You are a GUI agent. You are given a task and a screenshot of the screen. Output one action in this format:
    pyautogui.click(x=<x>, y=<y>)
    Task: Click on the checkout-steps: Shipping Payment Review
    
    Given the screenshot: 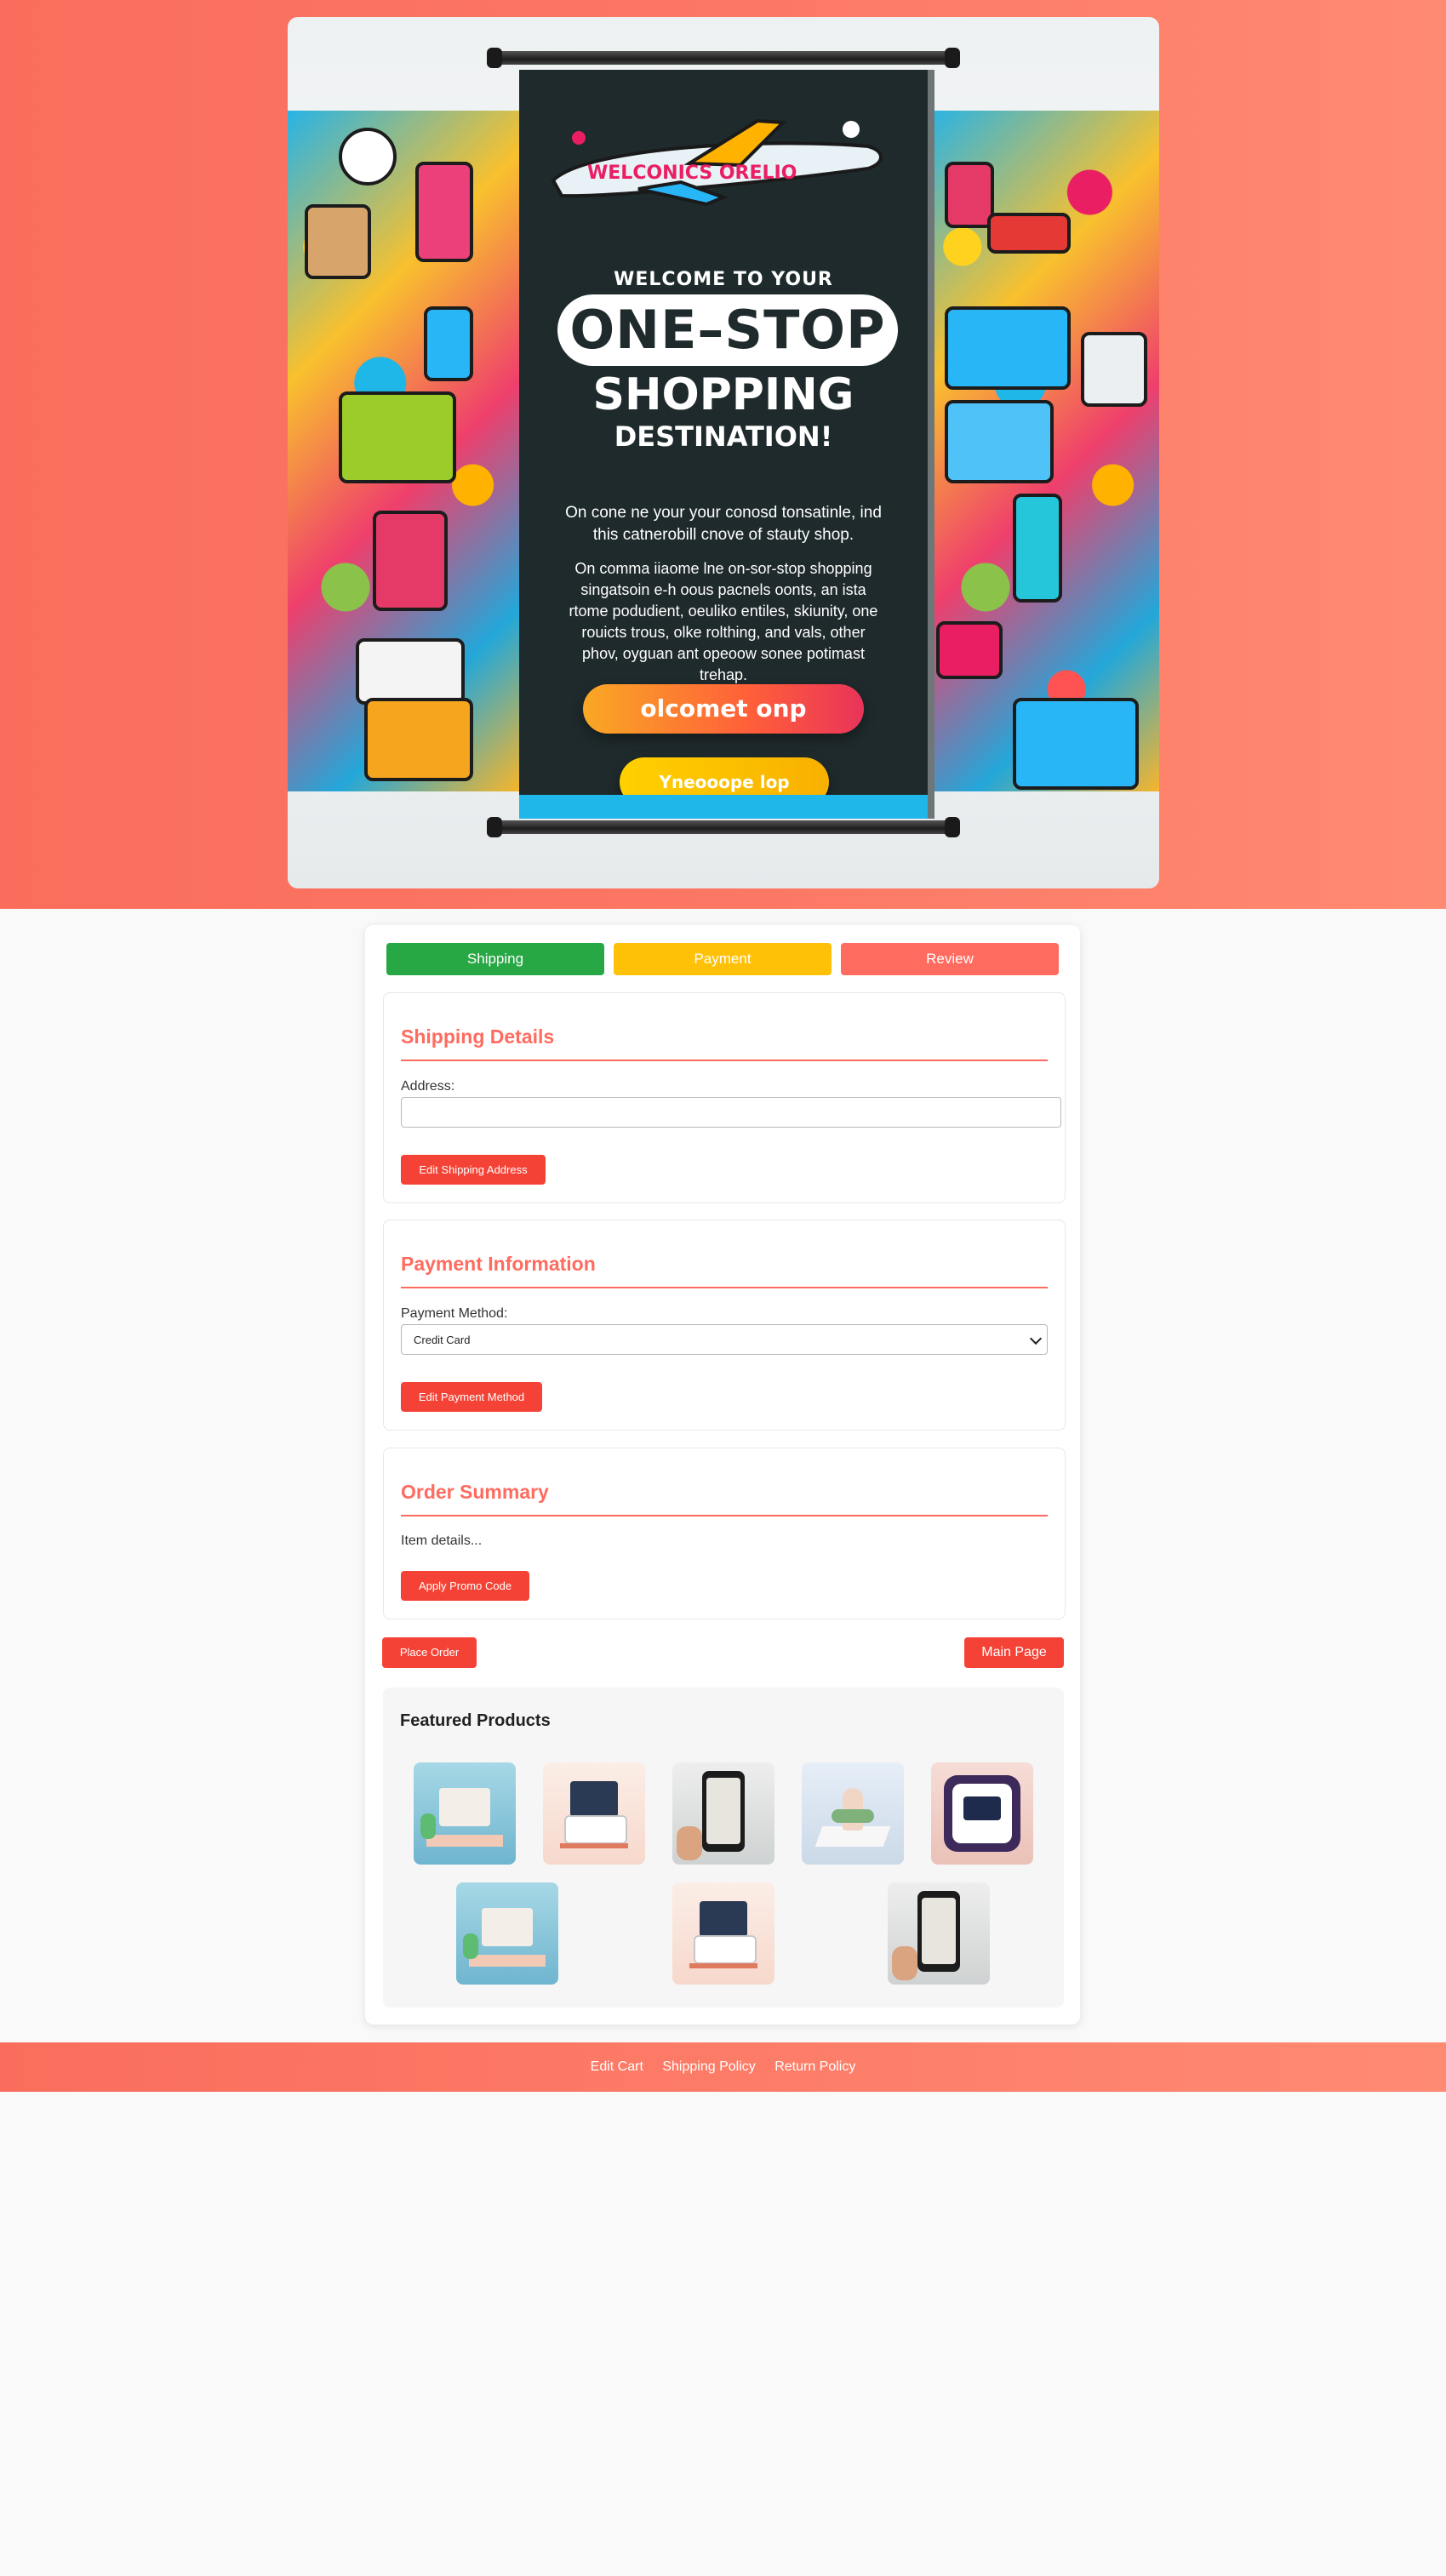 What is the action you would take?
    pyautogui.click(x=722, y=959)
    